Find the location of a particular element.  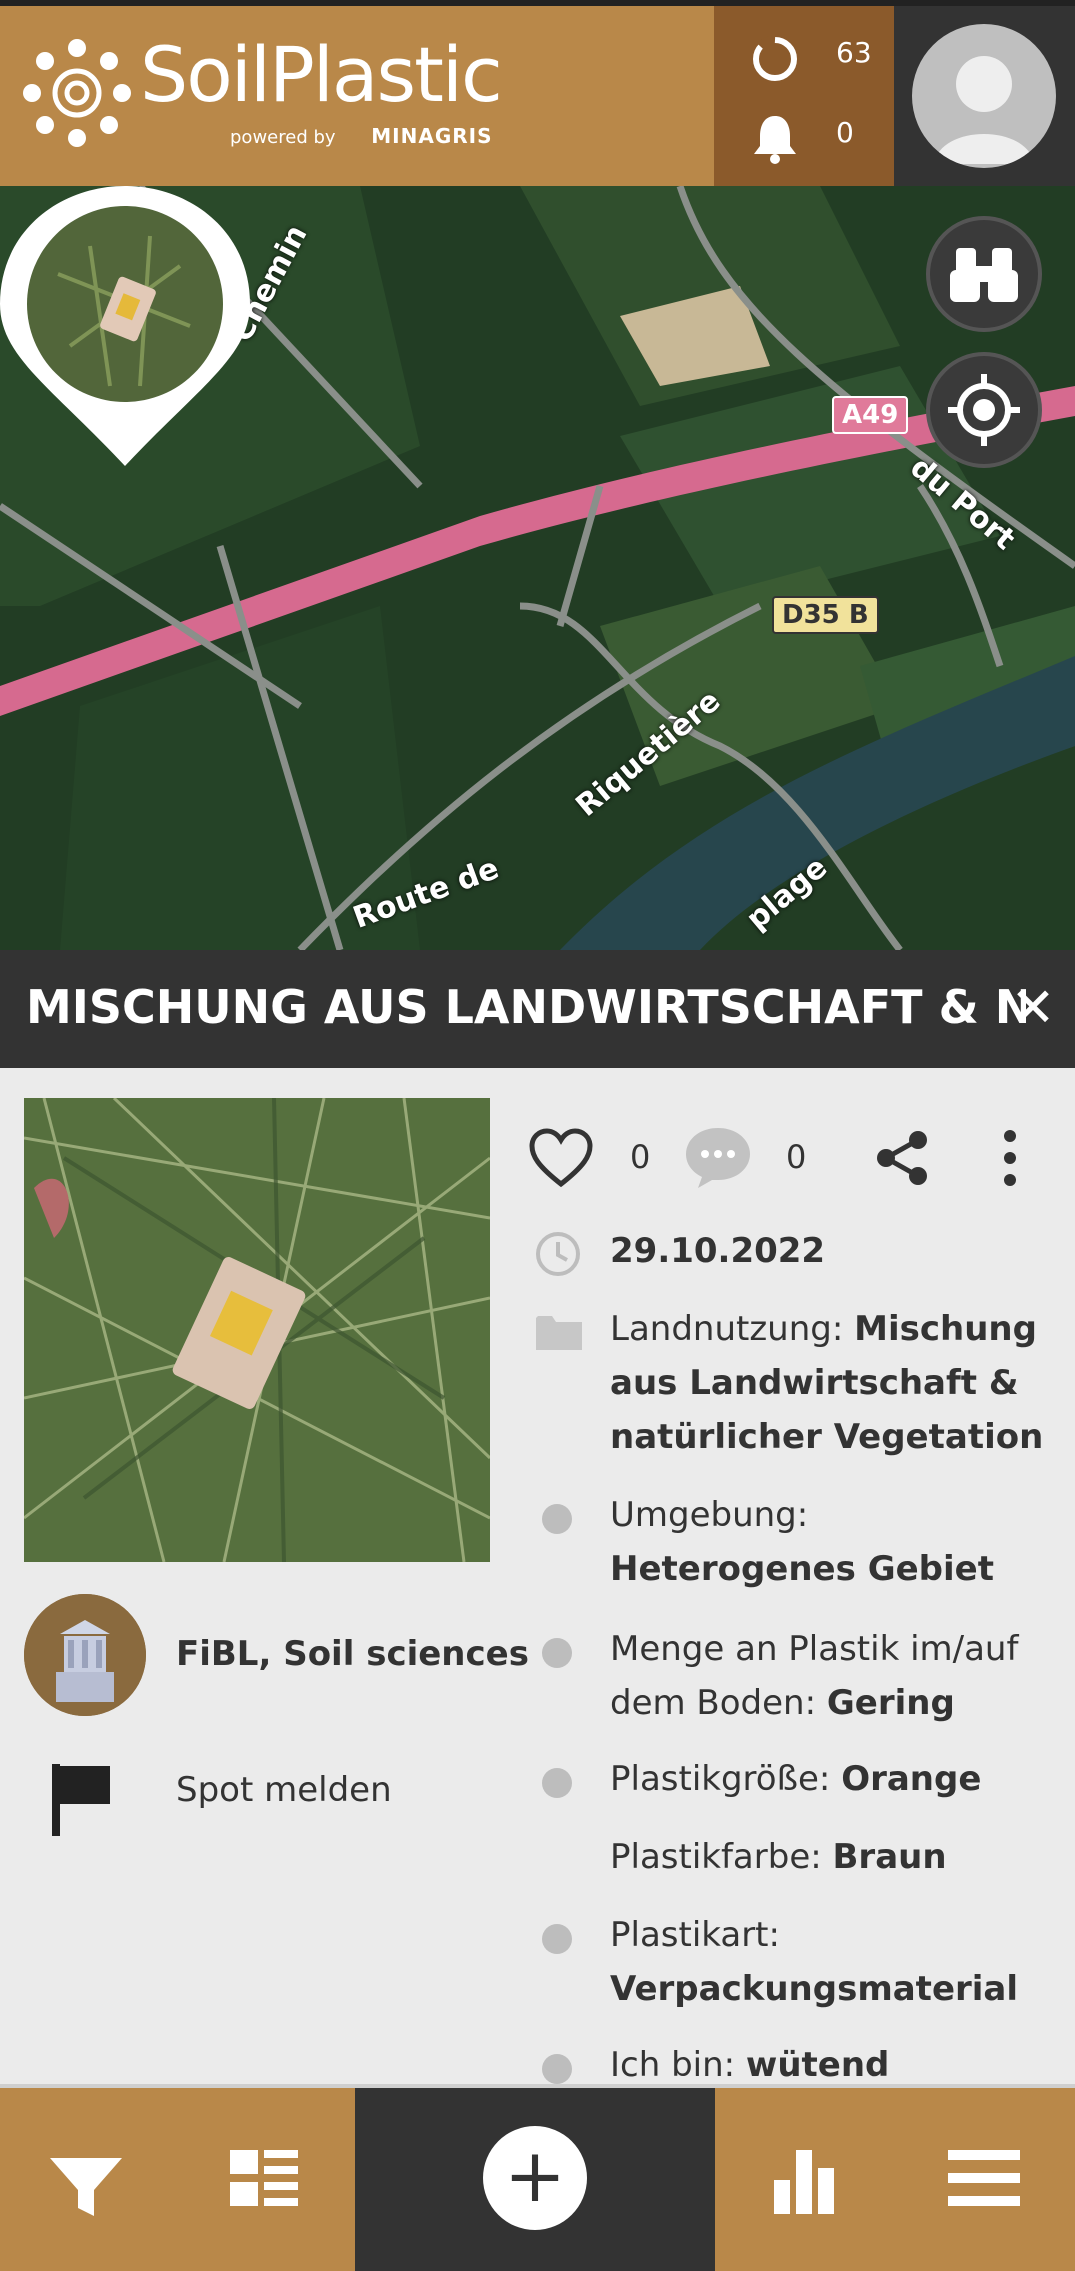

comment-icon is located at coordinates (718, 1157).